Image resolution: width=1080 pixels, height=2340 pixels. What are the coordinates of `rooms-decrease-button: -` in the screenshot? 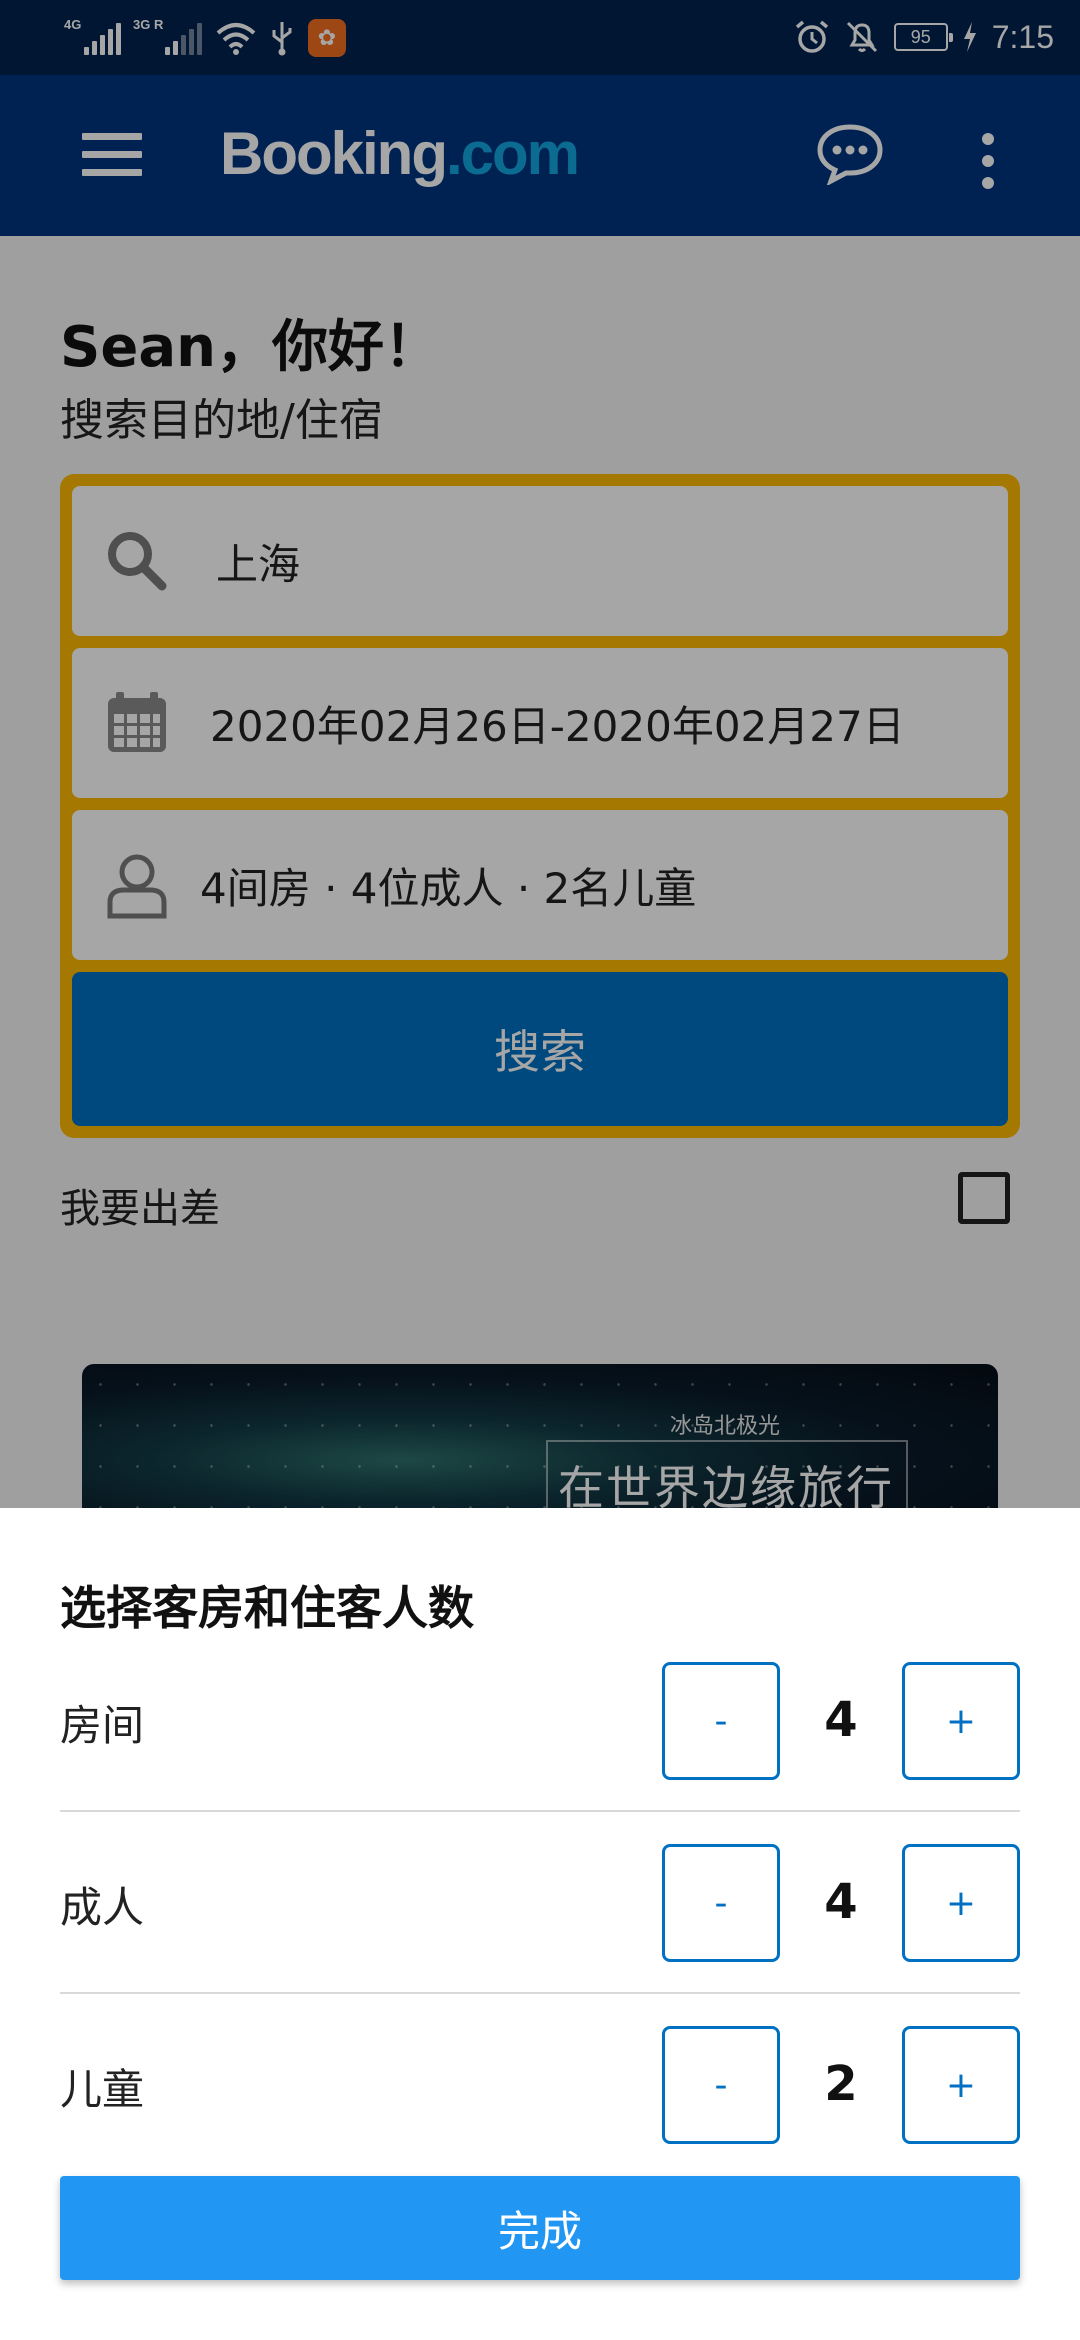 It's located at (721, 1721).